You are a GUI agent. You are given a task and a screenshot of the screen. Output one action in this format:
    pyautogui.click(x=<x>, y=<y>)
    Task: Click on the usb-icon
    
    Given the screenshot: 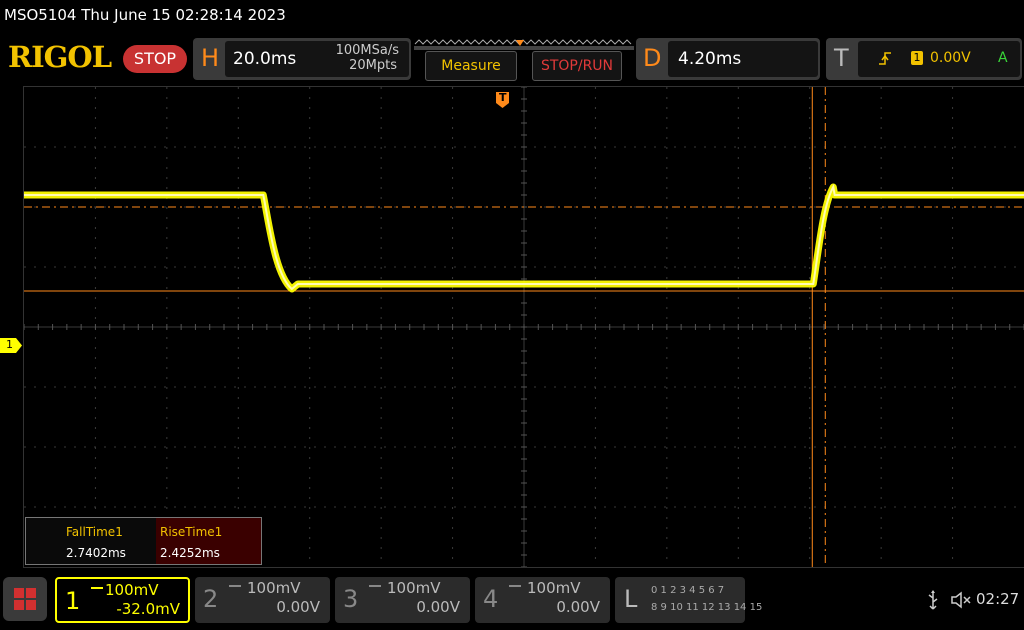 What is the action you would take?
    pyautogui.click(x=933, y=600)
    